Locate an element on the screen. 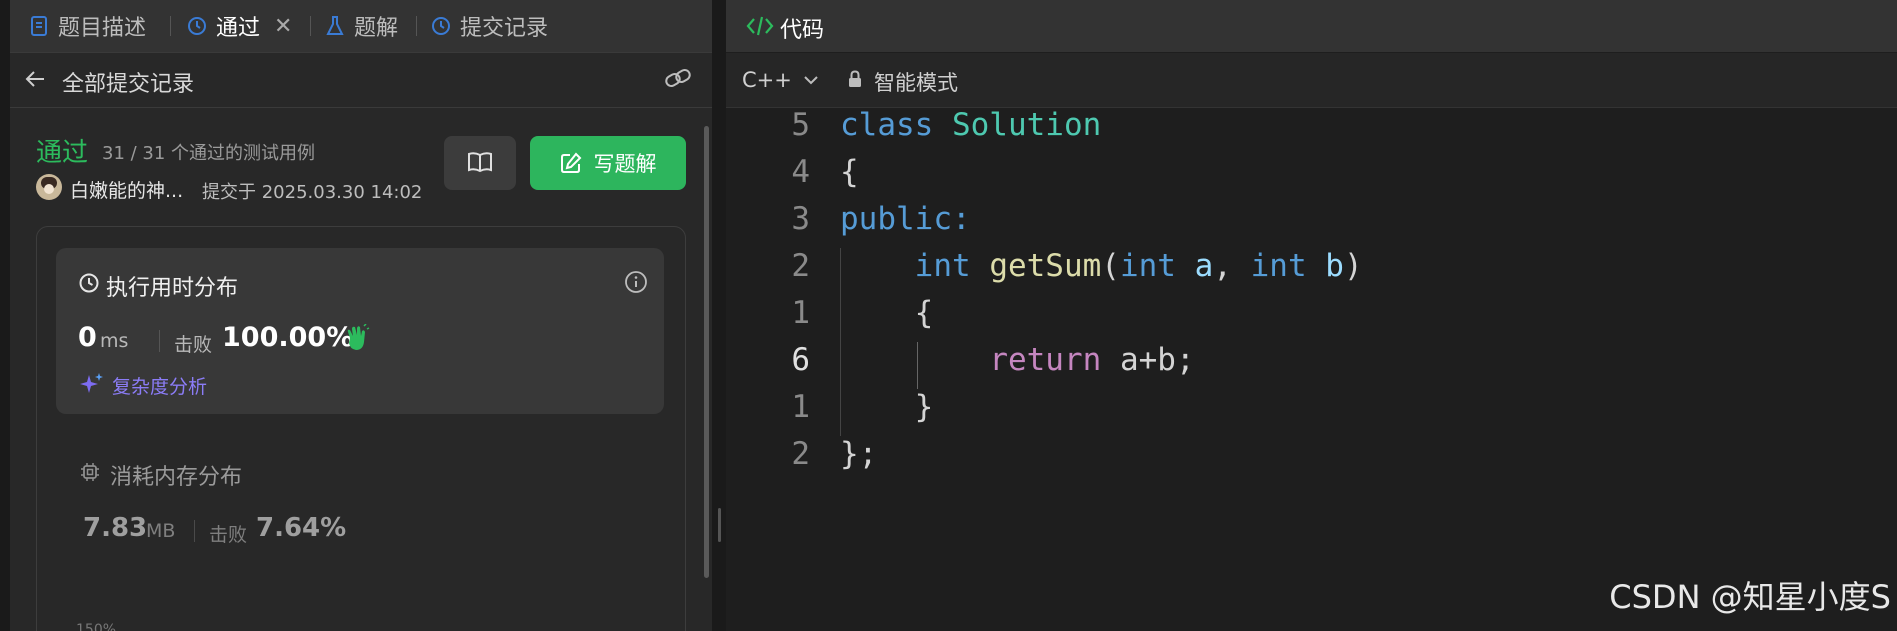 This screenshot has height=631, width=1897. lock-icon is located at coordinates (855, 78).